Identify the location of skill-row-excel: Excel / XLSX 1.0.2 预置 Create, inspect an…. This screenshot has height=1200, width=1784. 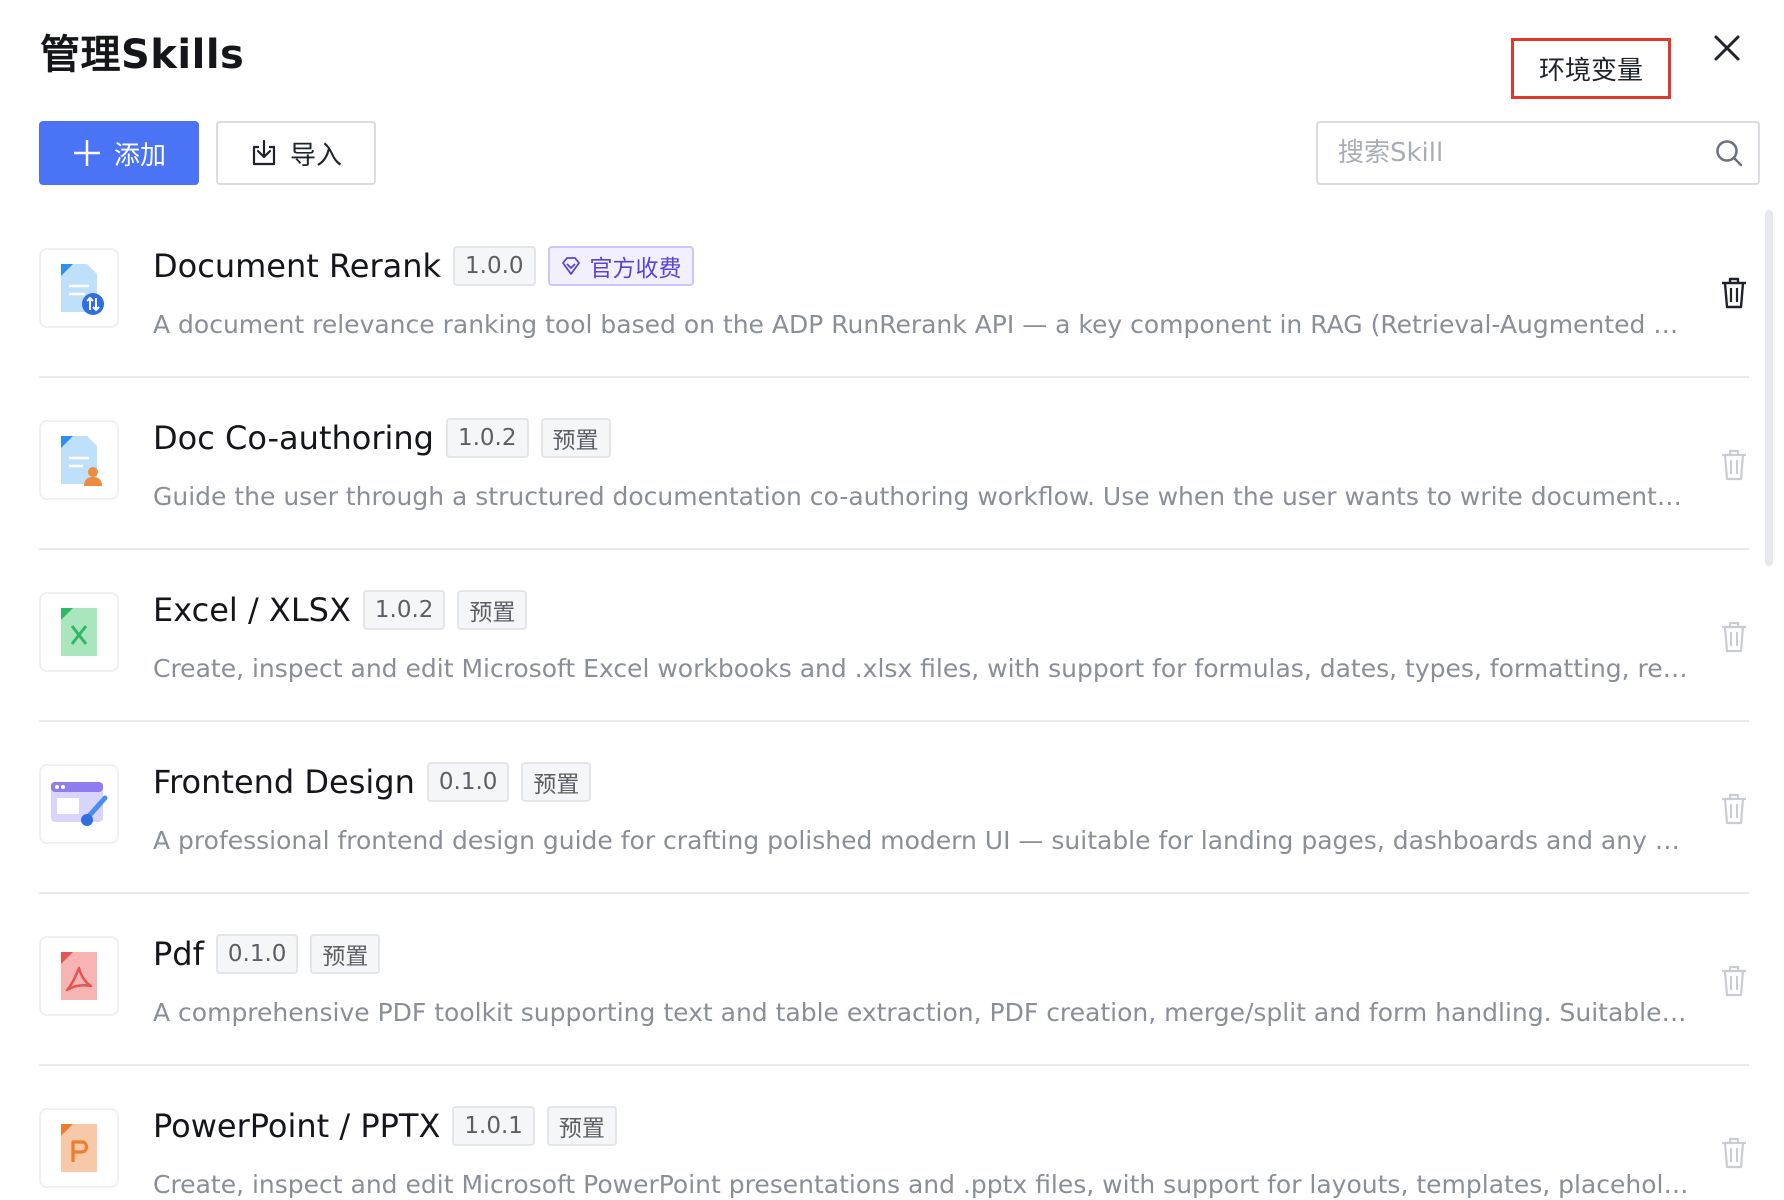
(894, 636).